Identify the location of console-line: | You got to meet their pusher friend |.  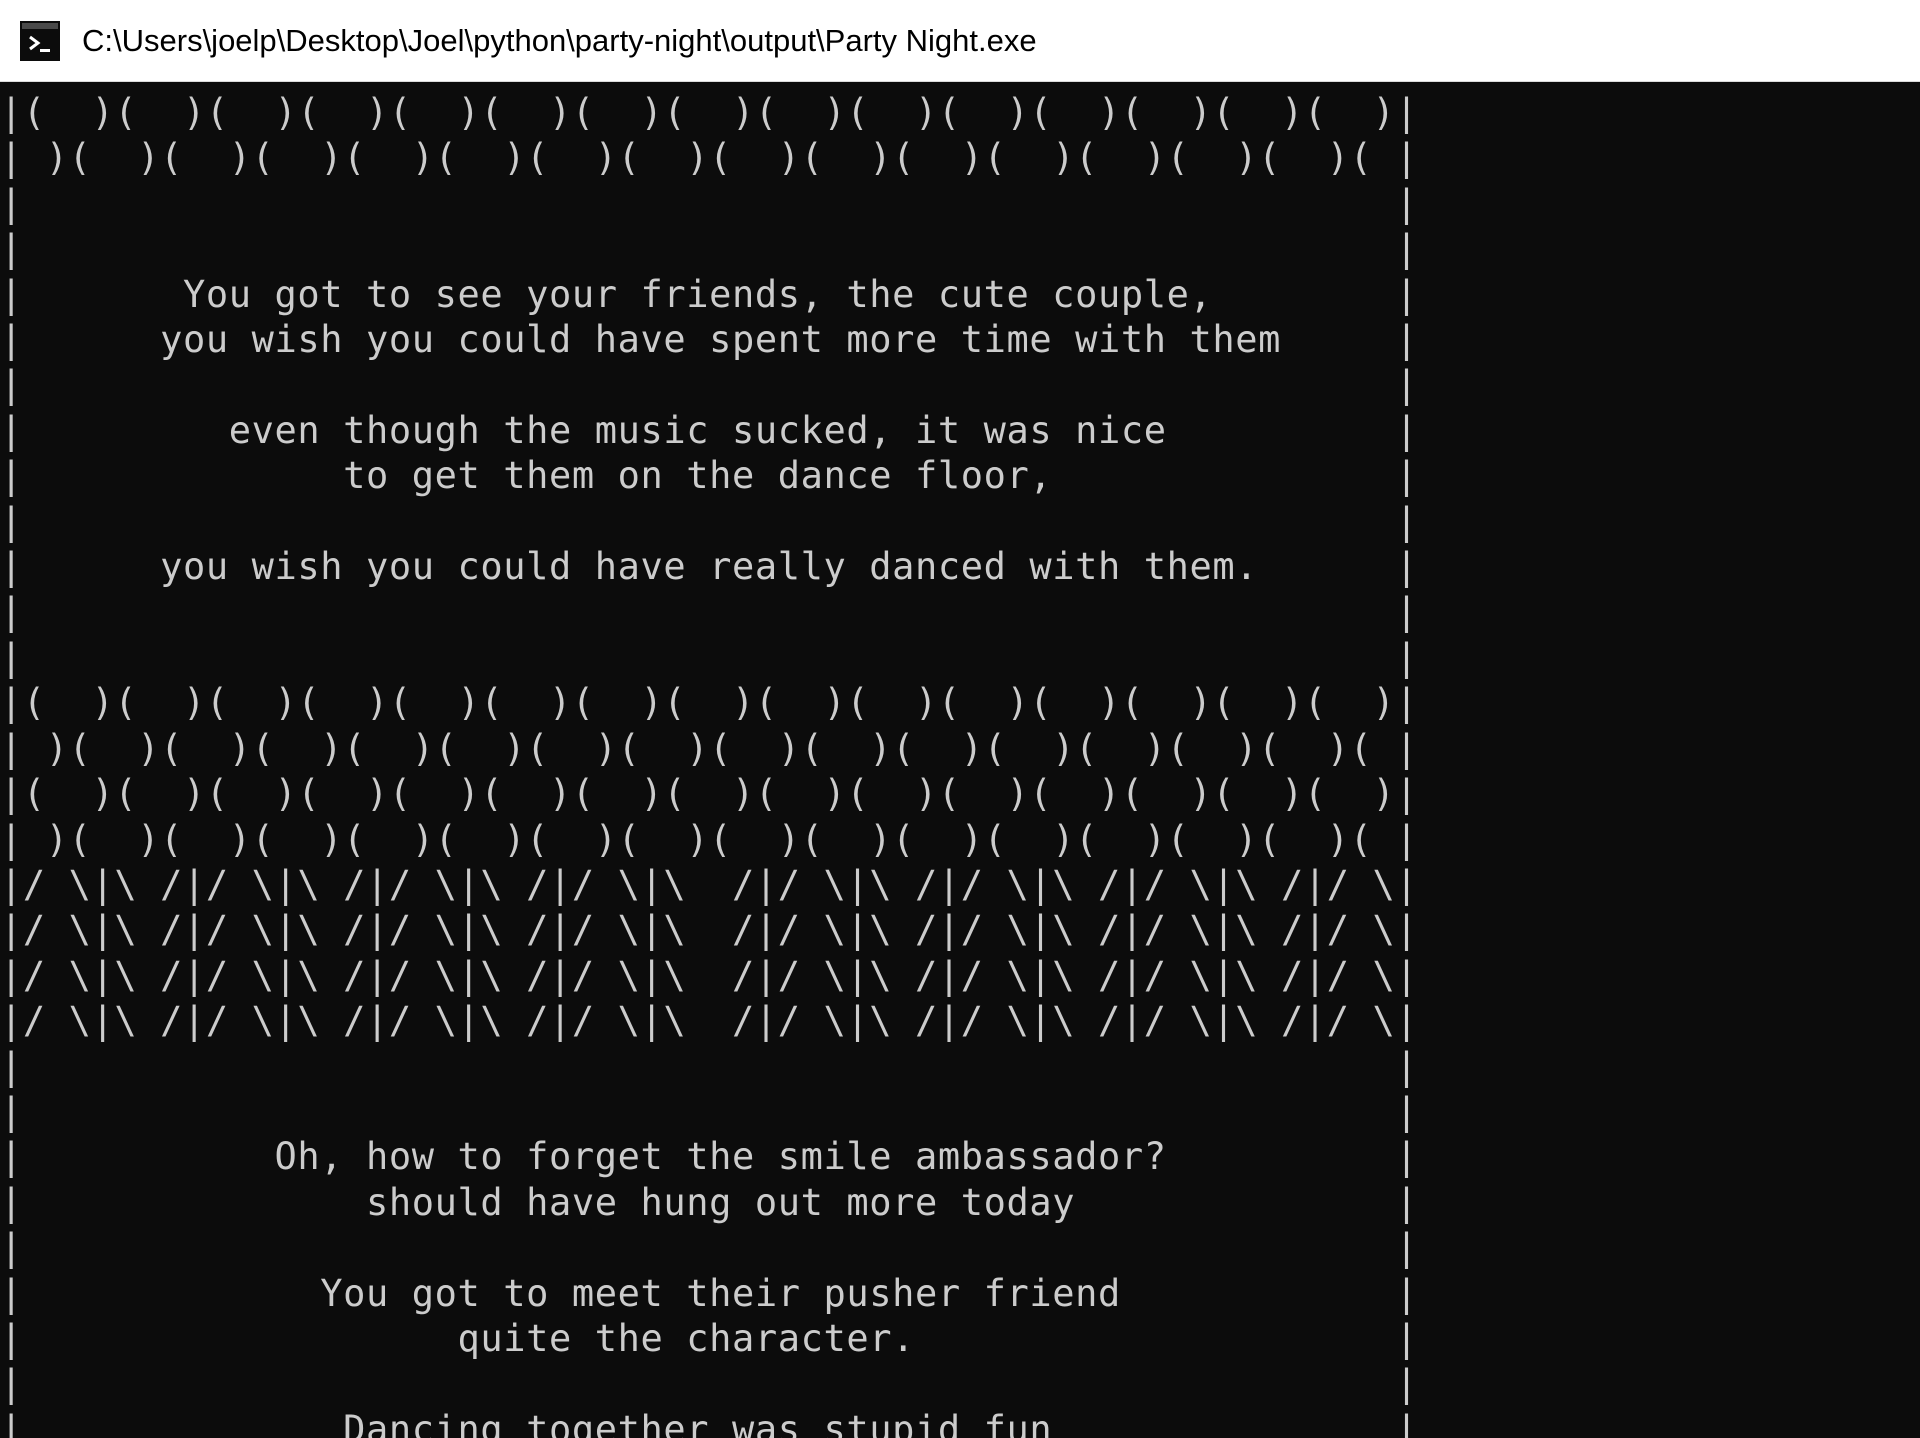
(709, 1293).